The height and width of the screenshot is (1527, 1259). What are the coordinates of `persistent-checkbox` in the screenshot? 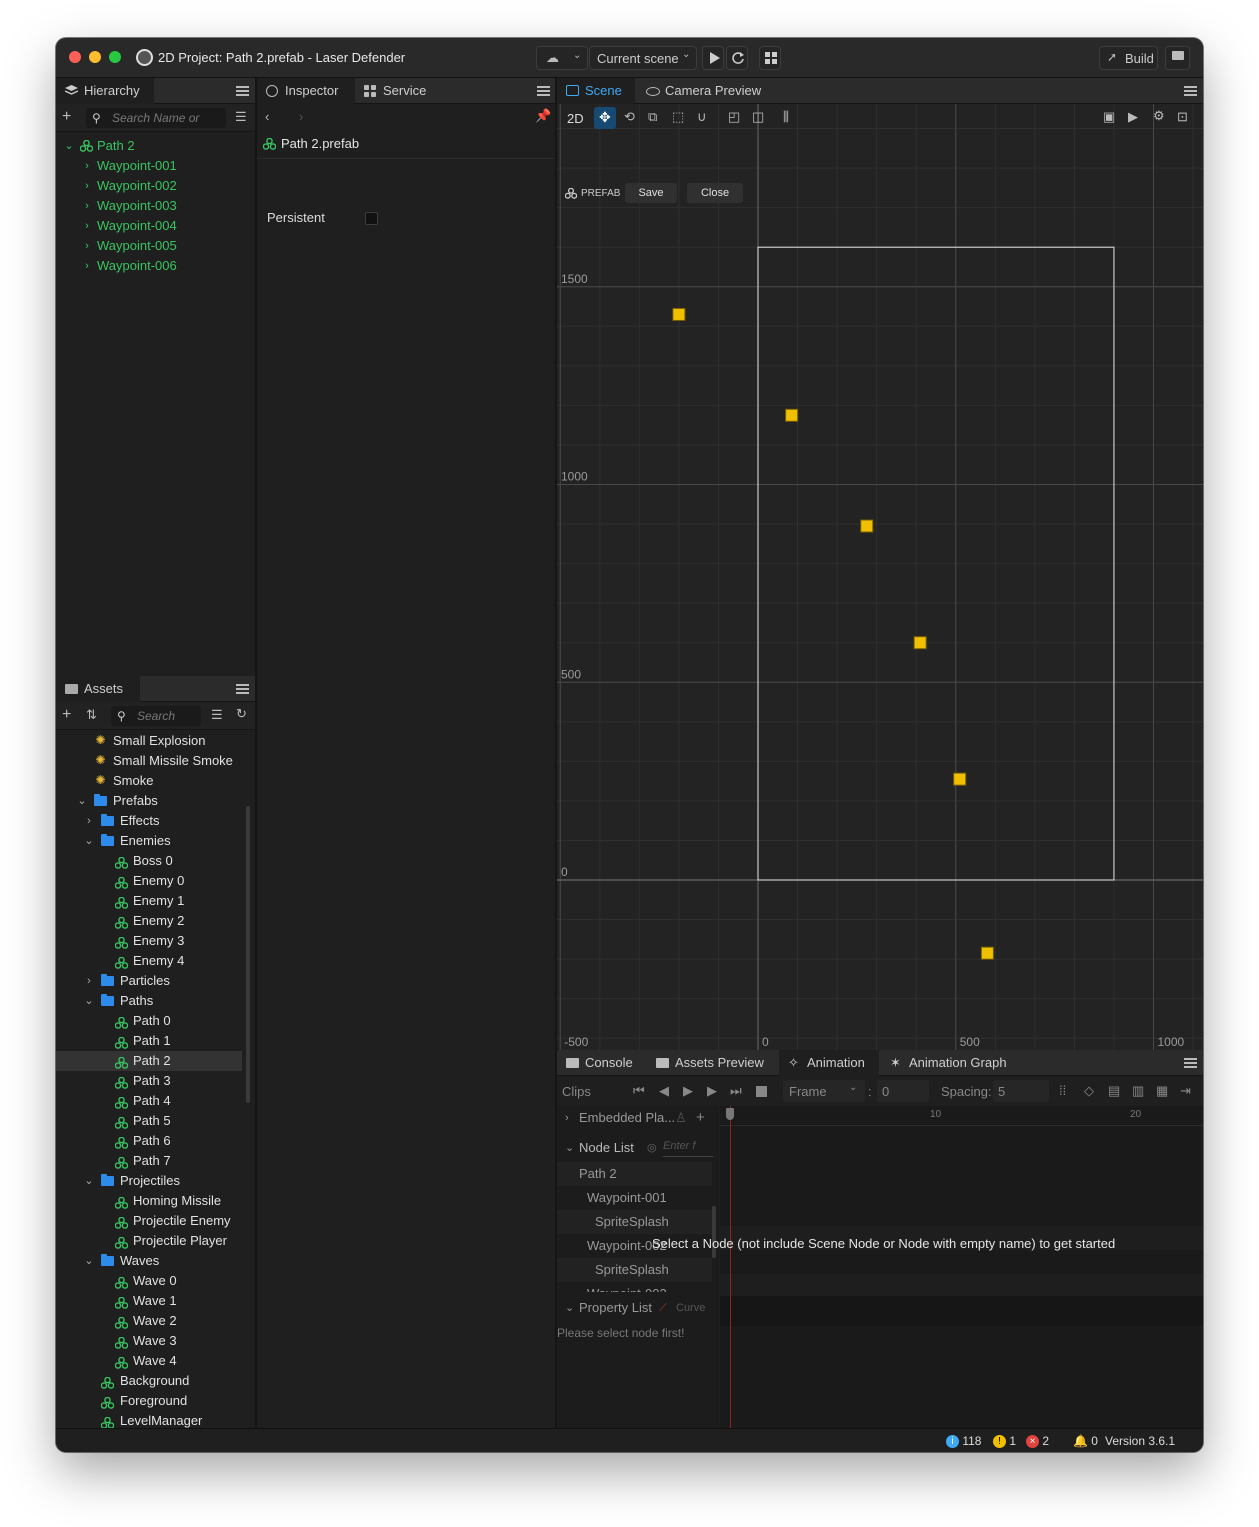 It's located at (371, 218).